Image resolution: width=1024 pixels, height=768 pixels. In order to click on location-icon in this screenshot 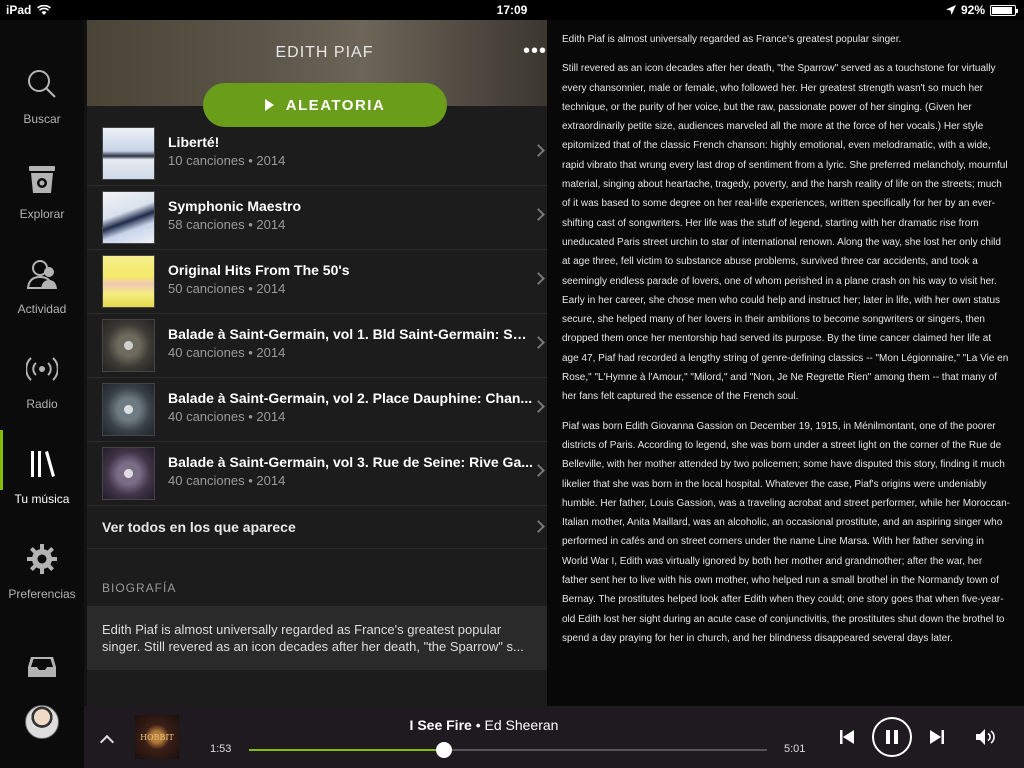, I will do `click(950, 10)`.